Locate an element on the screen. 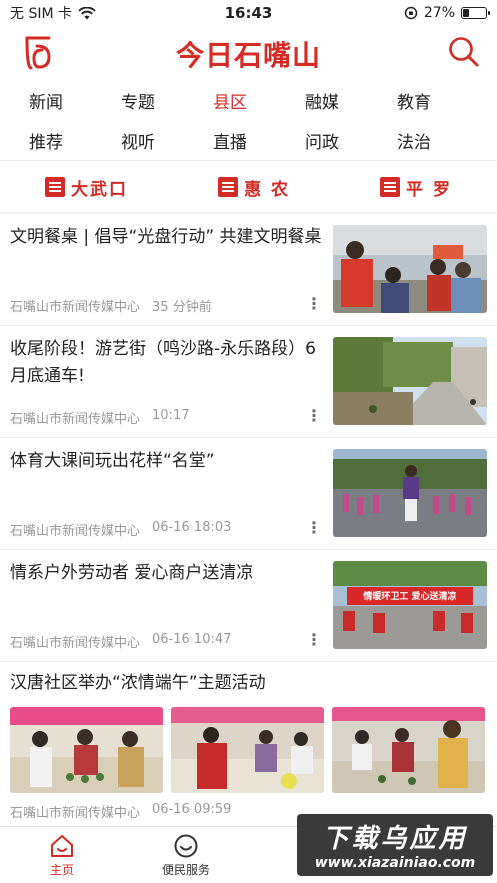  news-meta: 石嘴山市新闻传媒中心 10:17 is located at coordinates (99, 417).